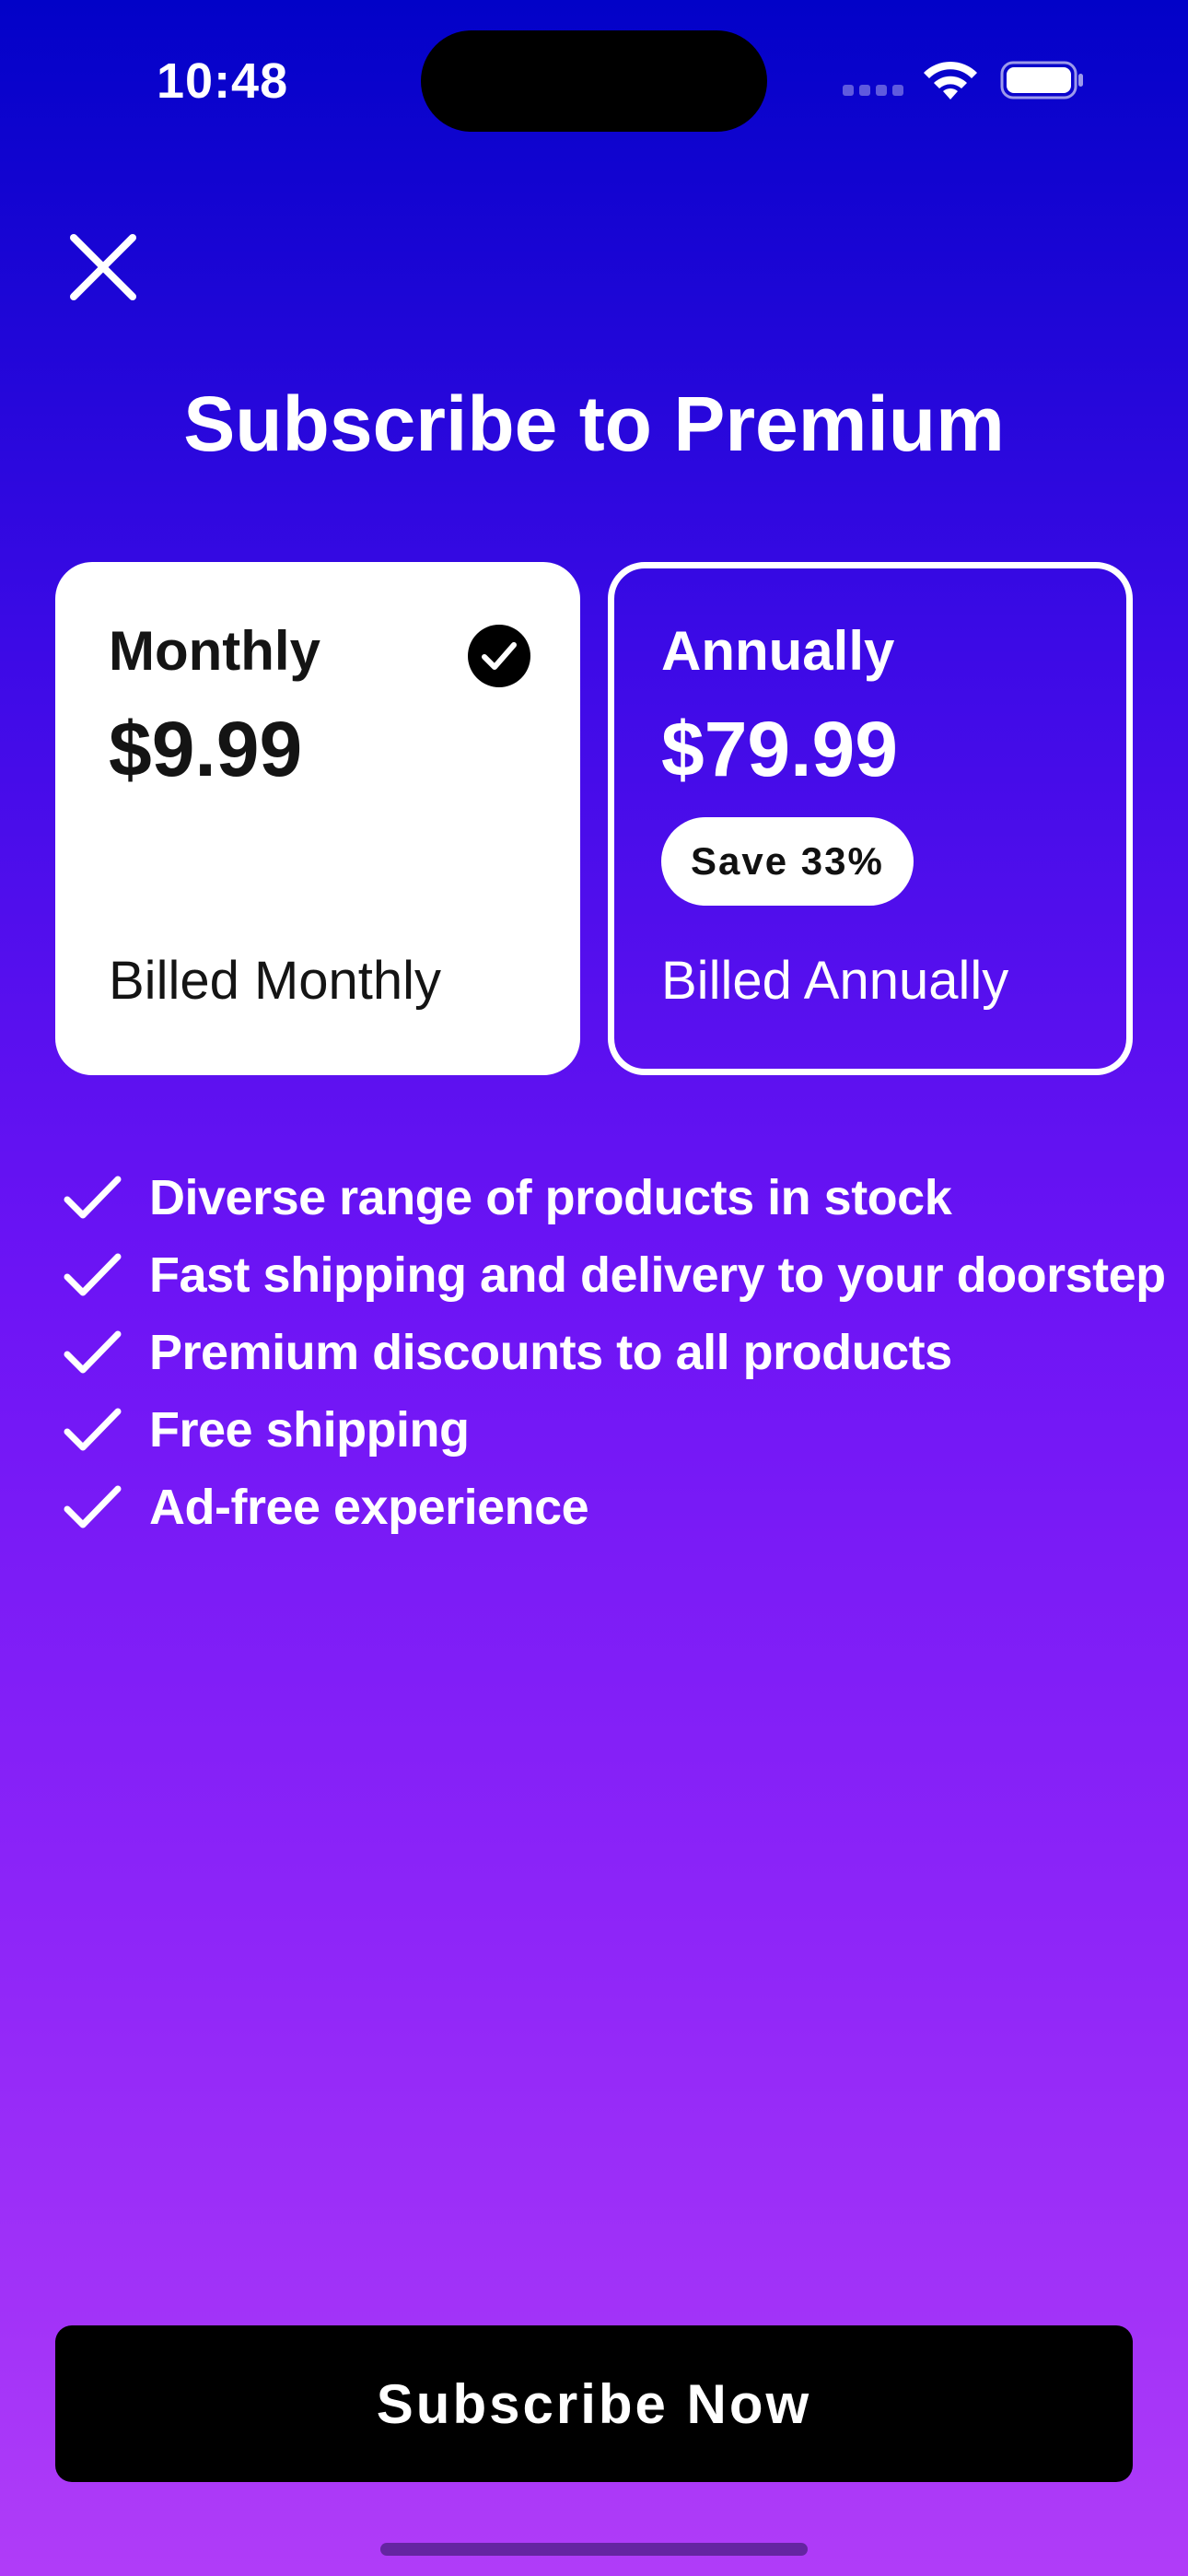 Image resolution: width=1188 pixels, height=2576 pixels. I want to click on feature-text: Ad-free experience, so click(369, 1507).